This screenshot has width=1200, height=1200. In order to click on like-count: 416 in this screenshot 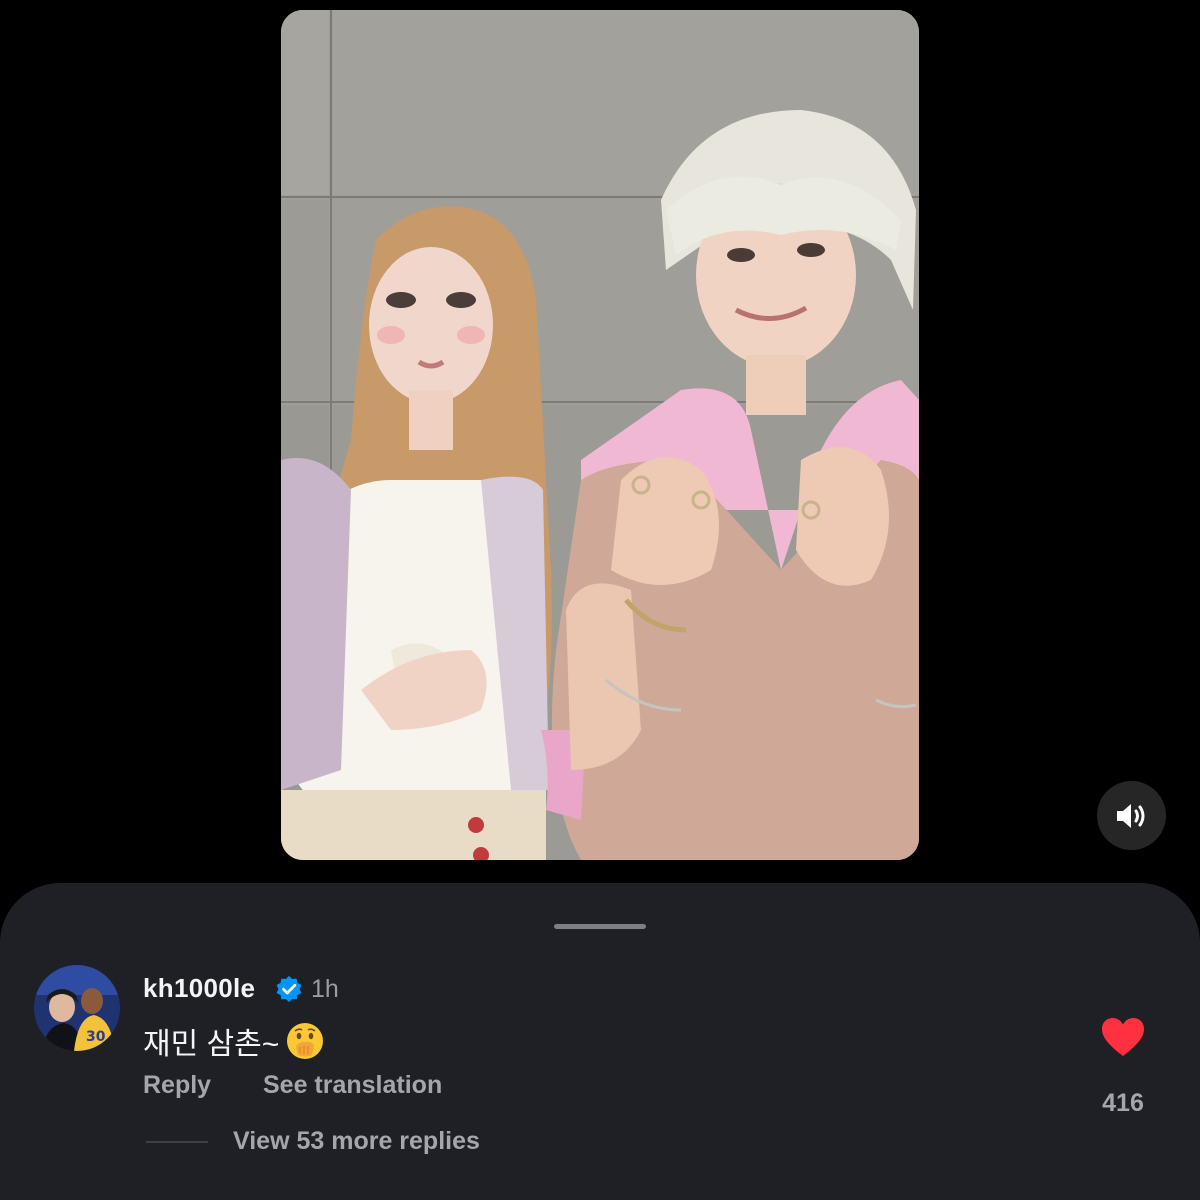, I will do `click(1123, 1103)`.